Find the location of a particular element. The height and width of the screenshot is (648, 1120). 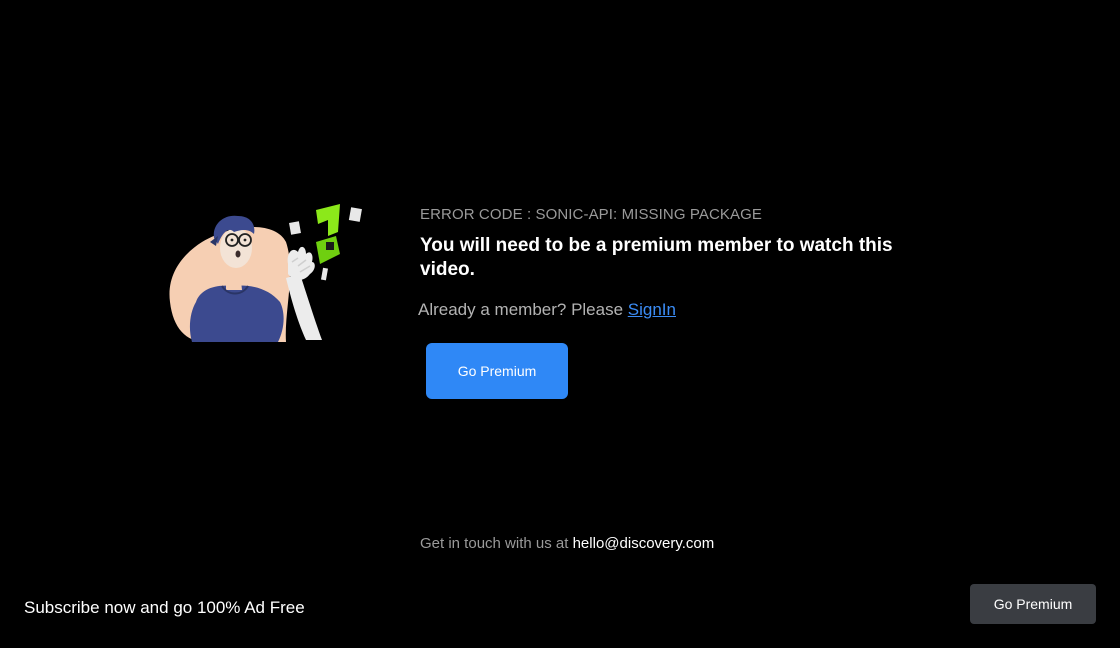

signin-prompt-line: Already a member? Please SignIn is located at coordinates (547, 310).